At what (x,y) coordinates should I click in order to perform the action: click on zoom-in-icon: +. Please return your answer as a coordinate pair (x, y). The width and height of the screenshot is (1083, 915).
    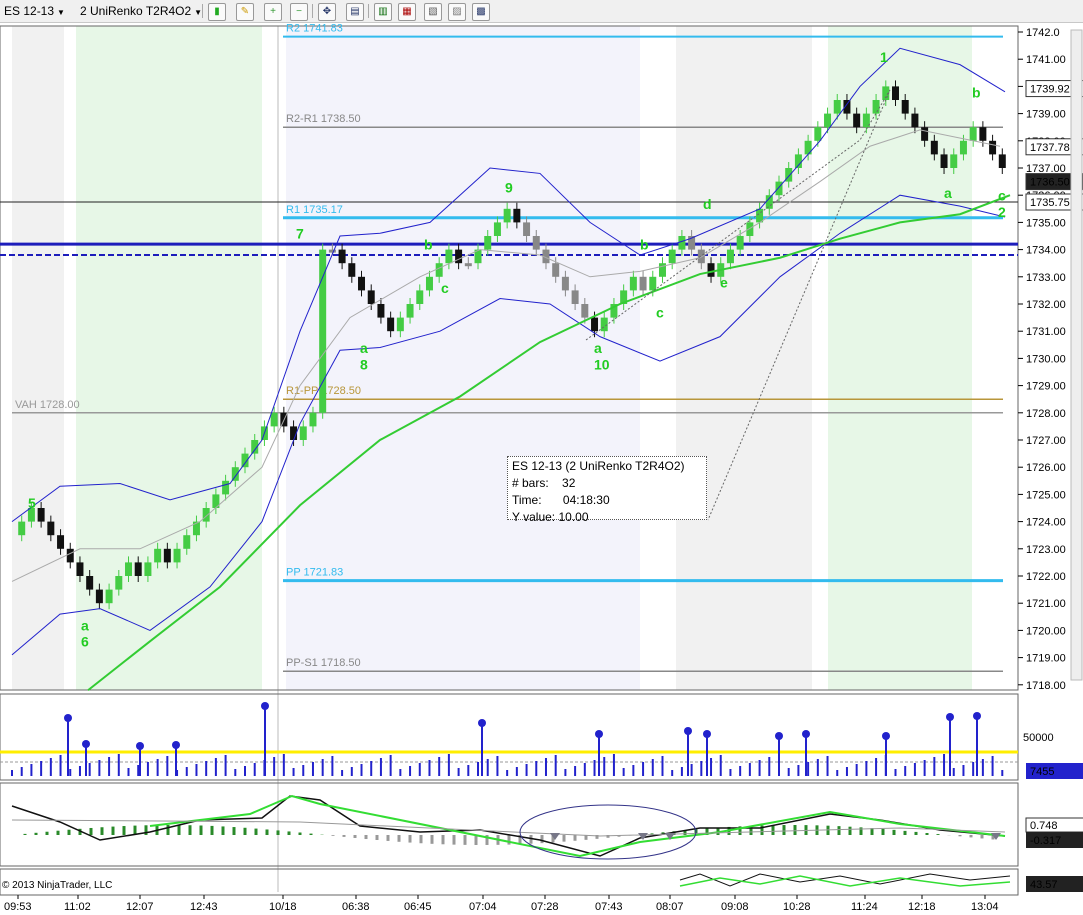
    Looking at the image, I should click on (273, 12).